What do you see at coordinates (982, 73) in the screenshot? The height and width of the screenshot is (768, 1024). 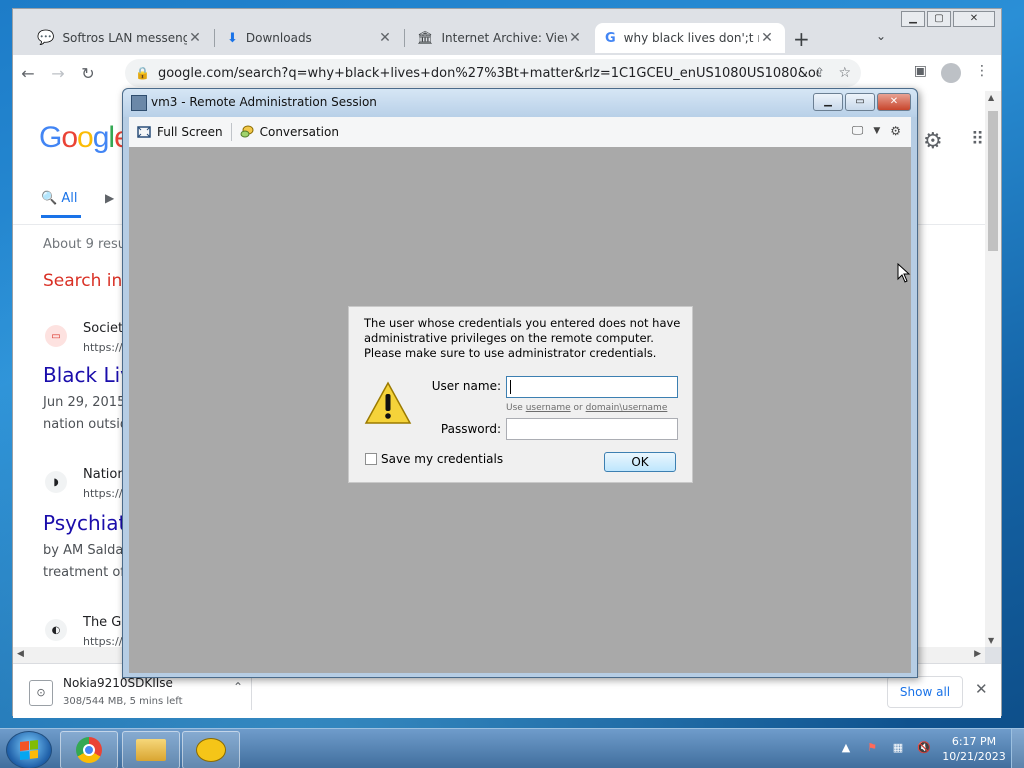 I see `menu-icon: ⋮` at bounding box center [982, 73].